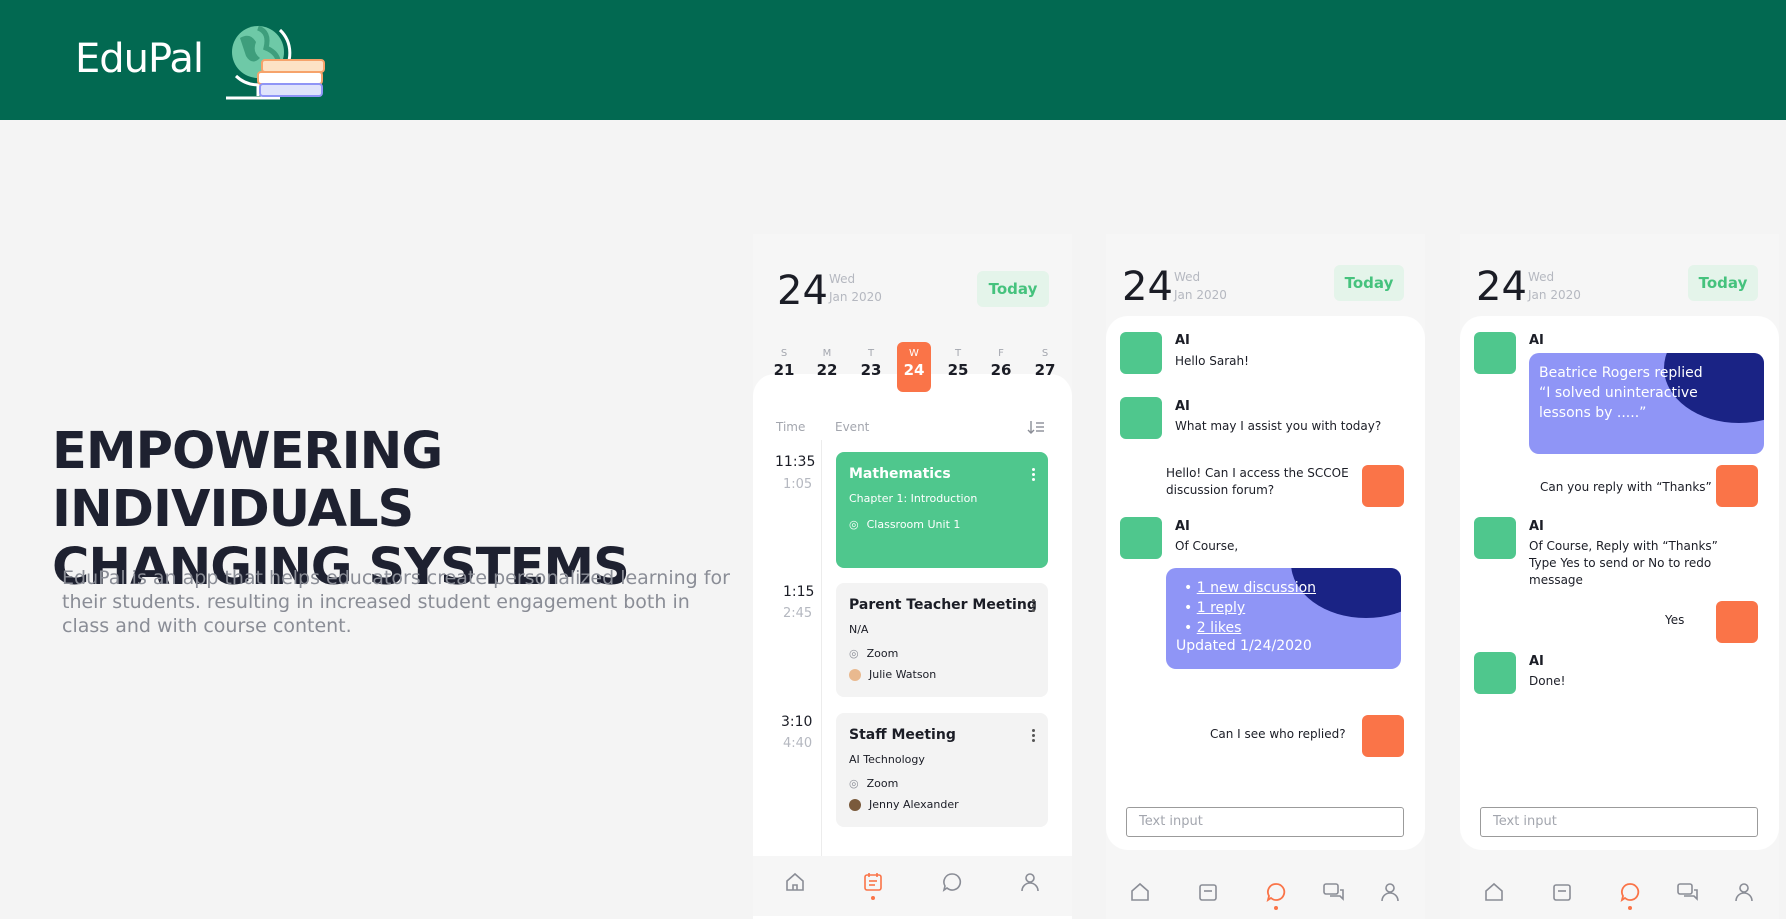 The height and width of the screenshot is (919, 1786). Describe the element at coordinates (893, 60) in the screenshot. I see `app-header: EduPal` at that location.